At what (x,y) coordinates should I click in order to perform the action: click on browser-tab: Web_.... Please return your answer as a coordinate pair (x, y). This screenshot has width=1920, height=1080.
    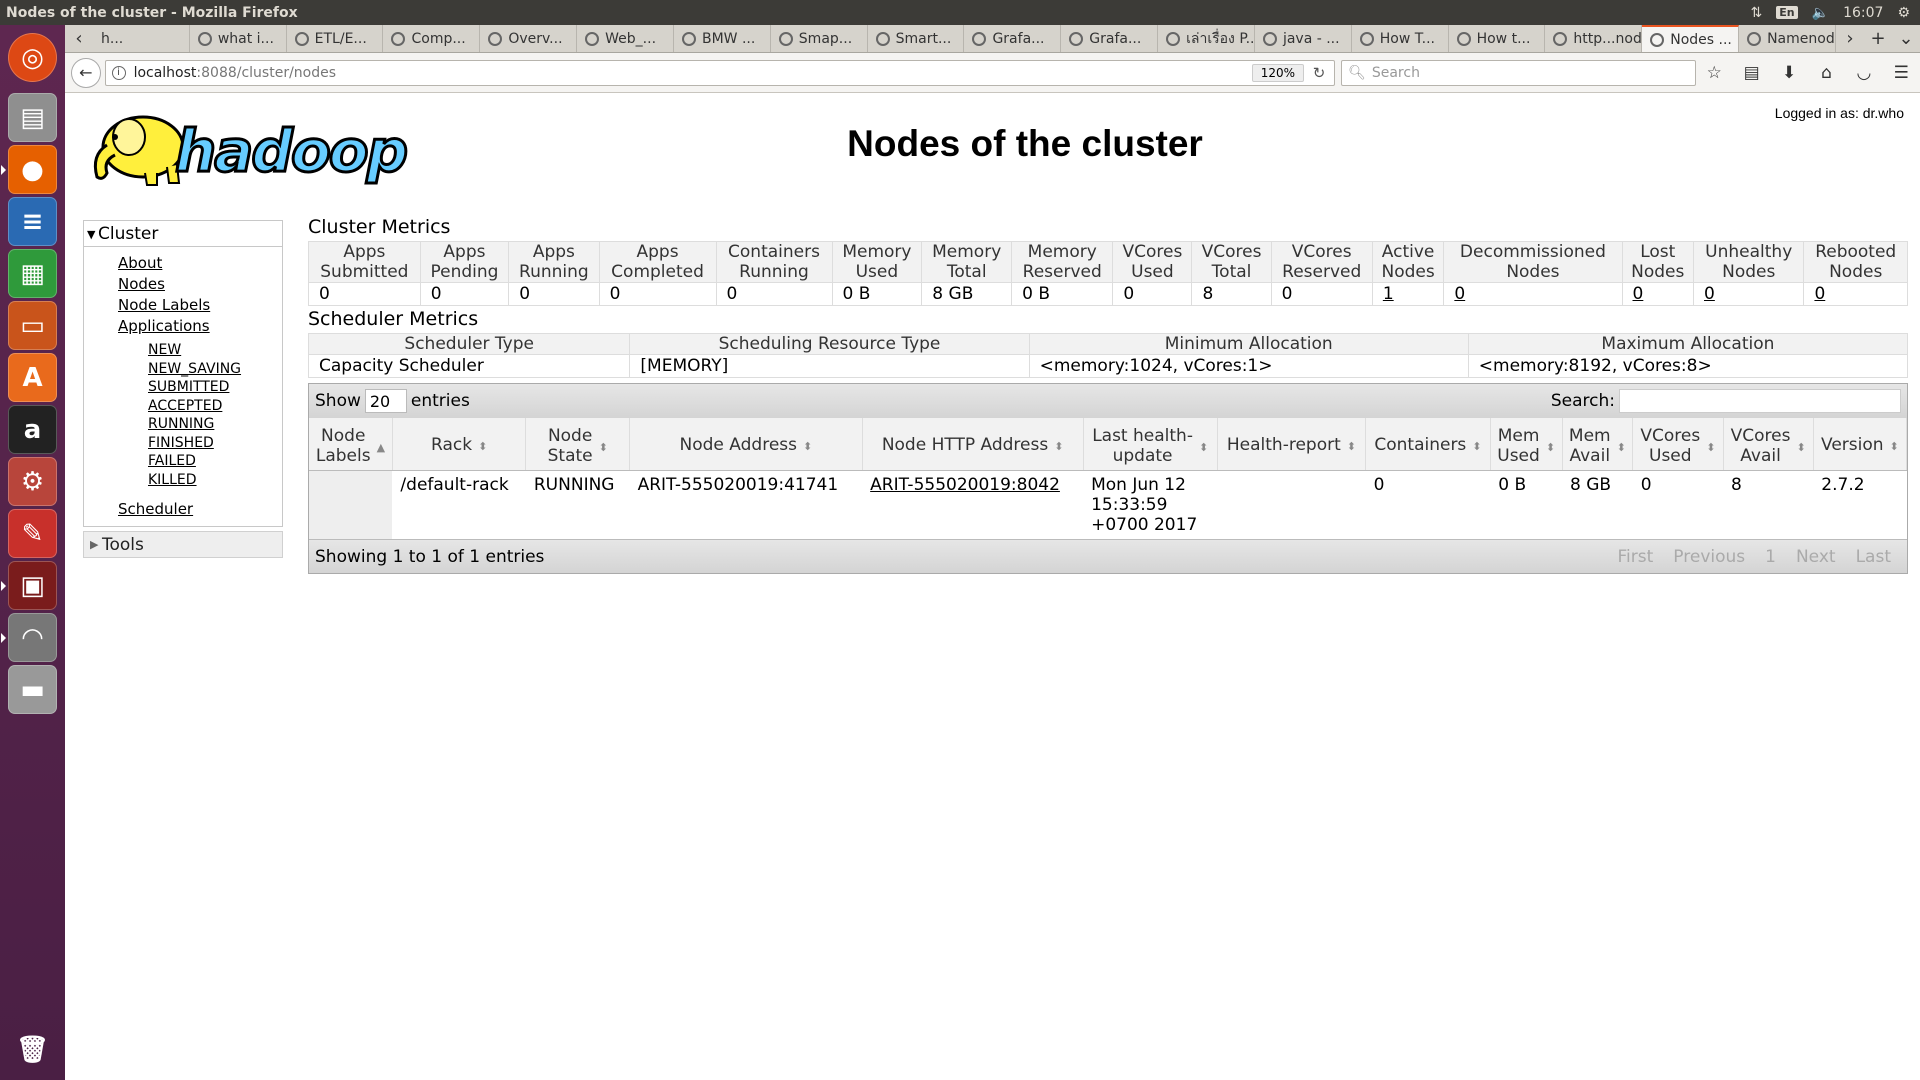
    Looking at the image, I should click on (625, 38).